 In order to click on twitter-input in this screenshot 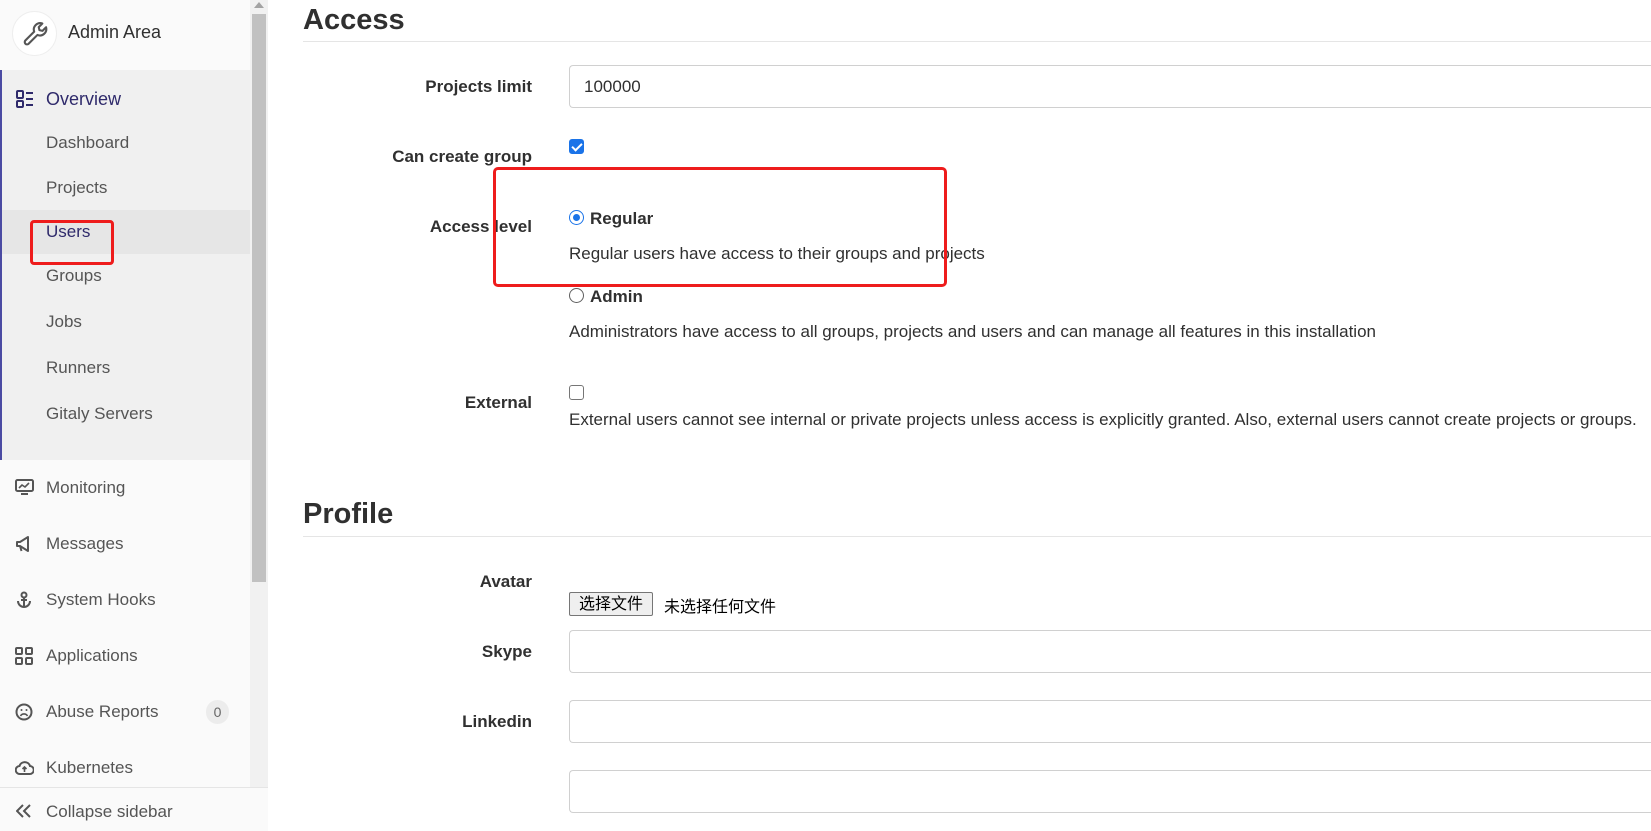, I will do `click(1110, 791)`.